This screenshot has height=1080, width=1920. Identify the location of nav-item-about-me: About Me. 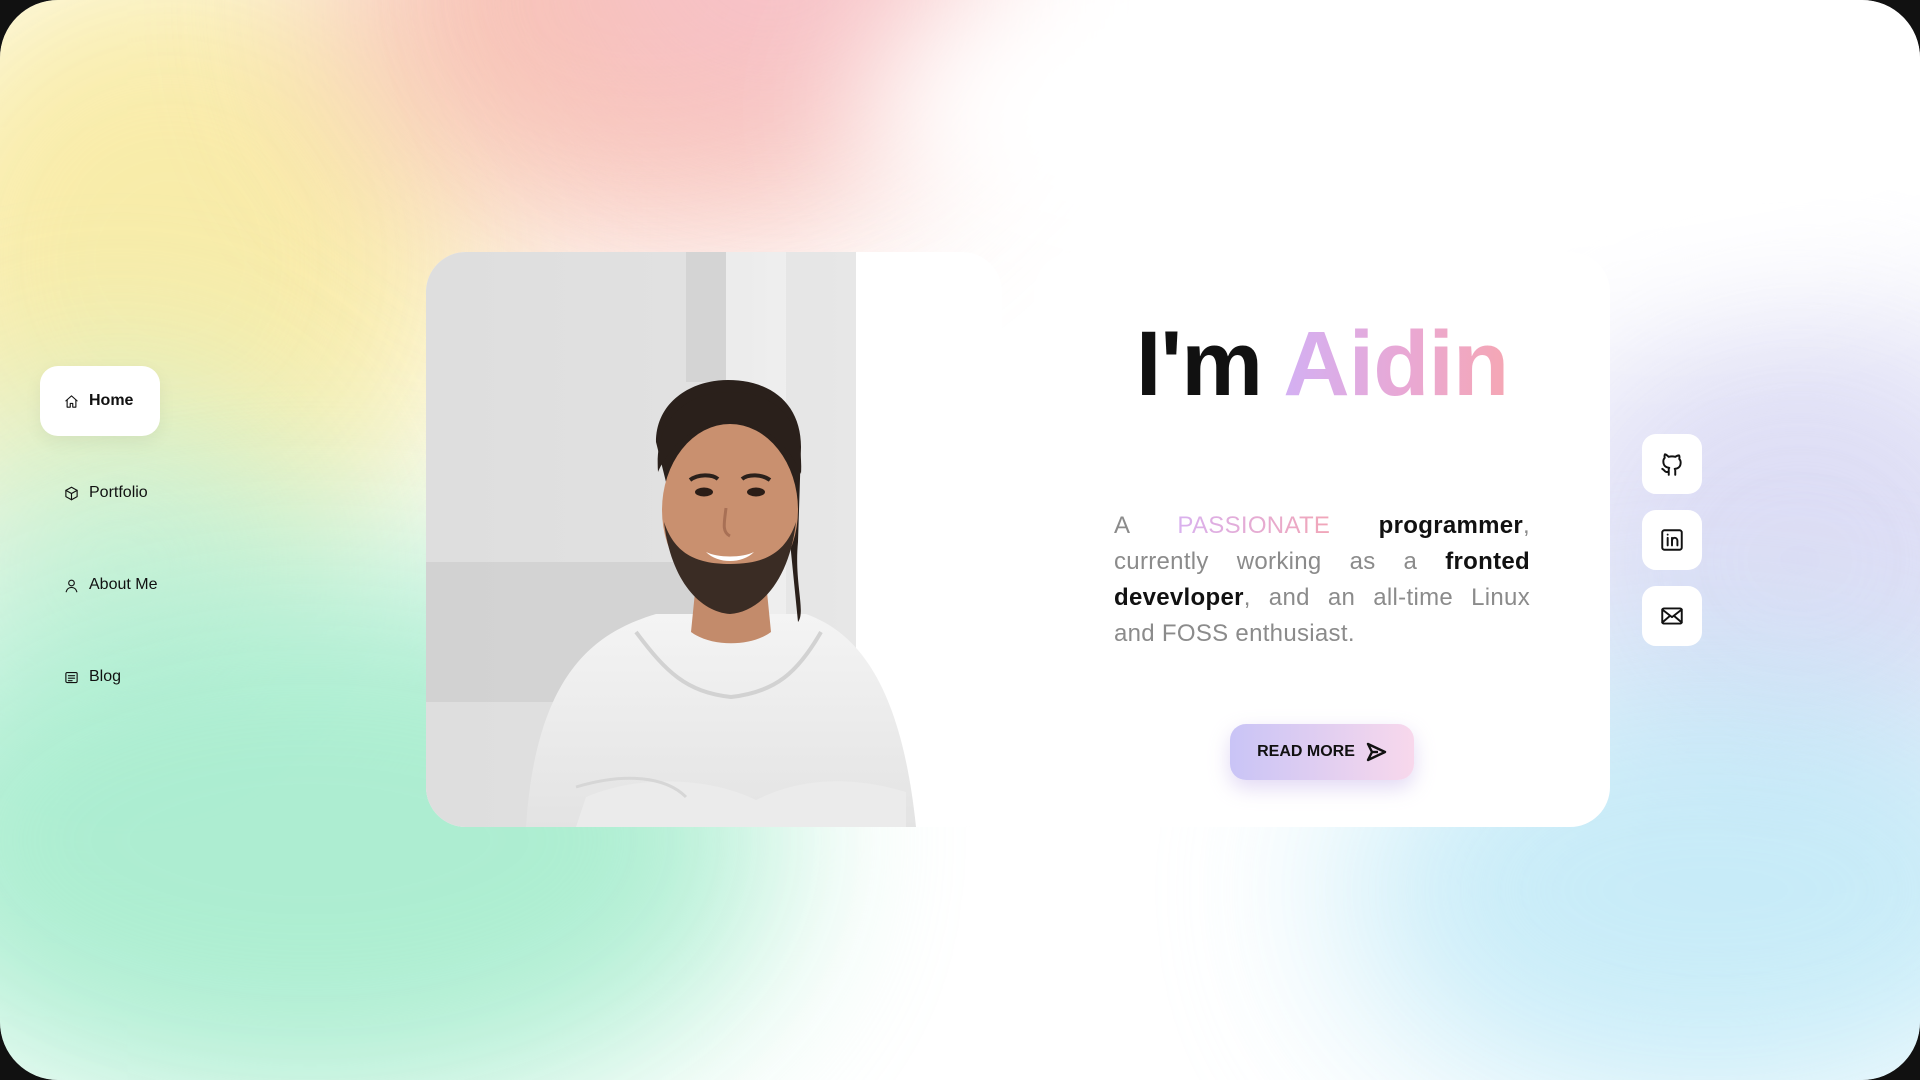
(110, 585).